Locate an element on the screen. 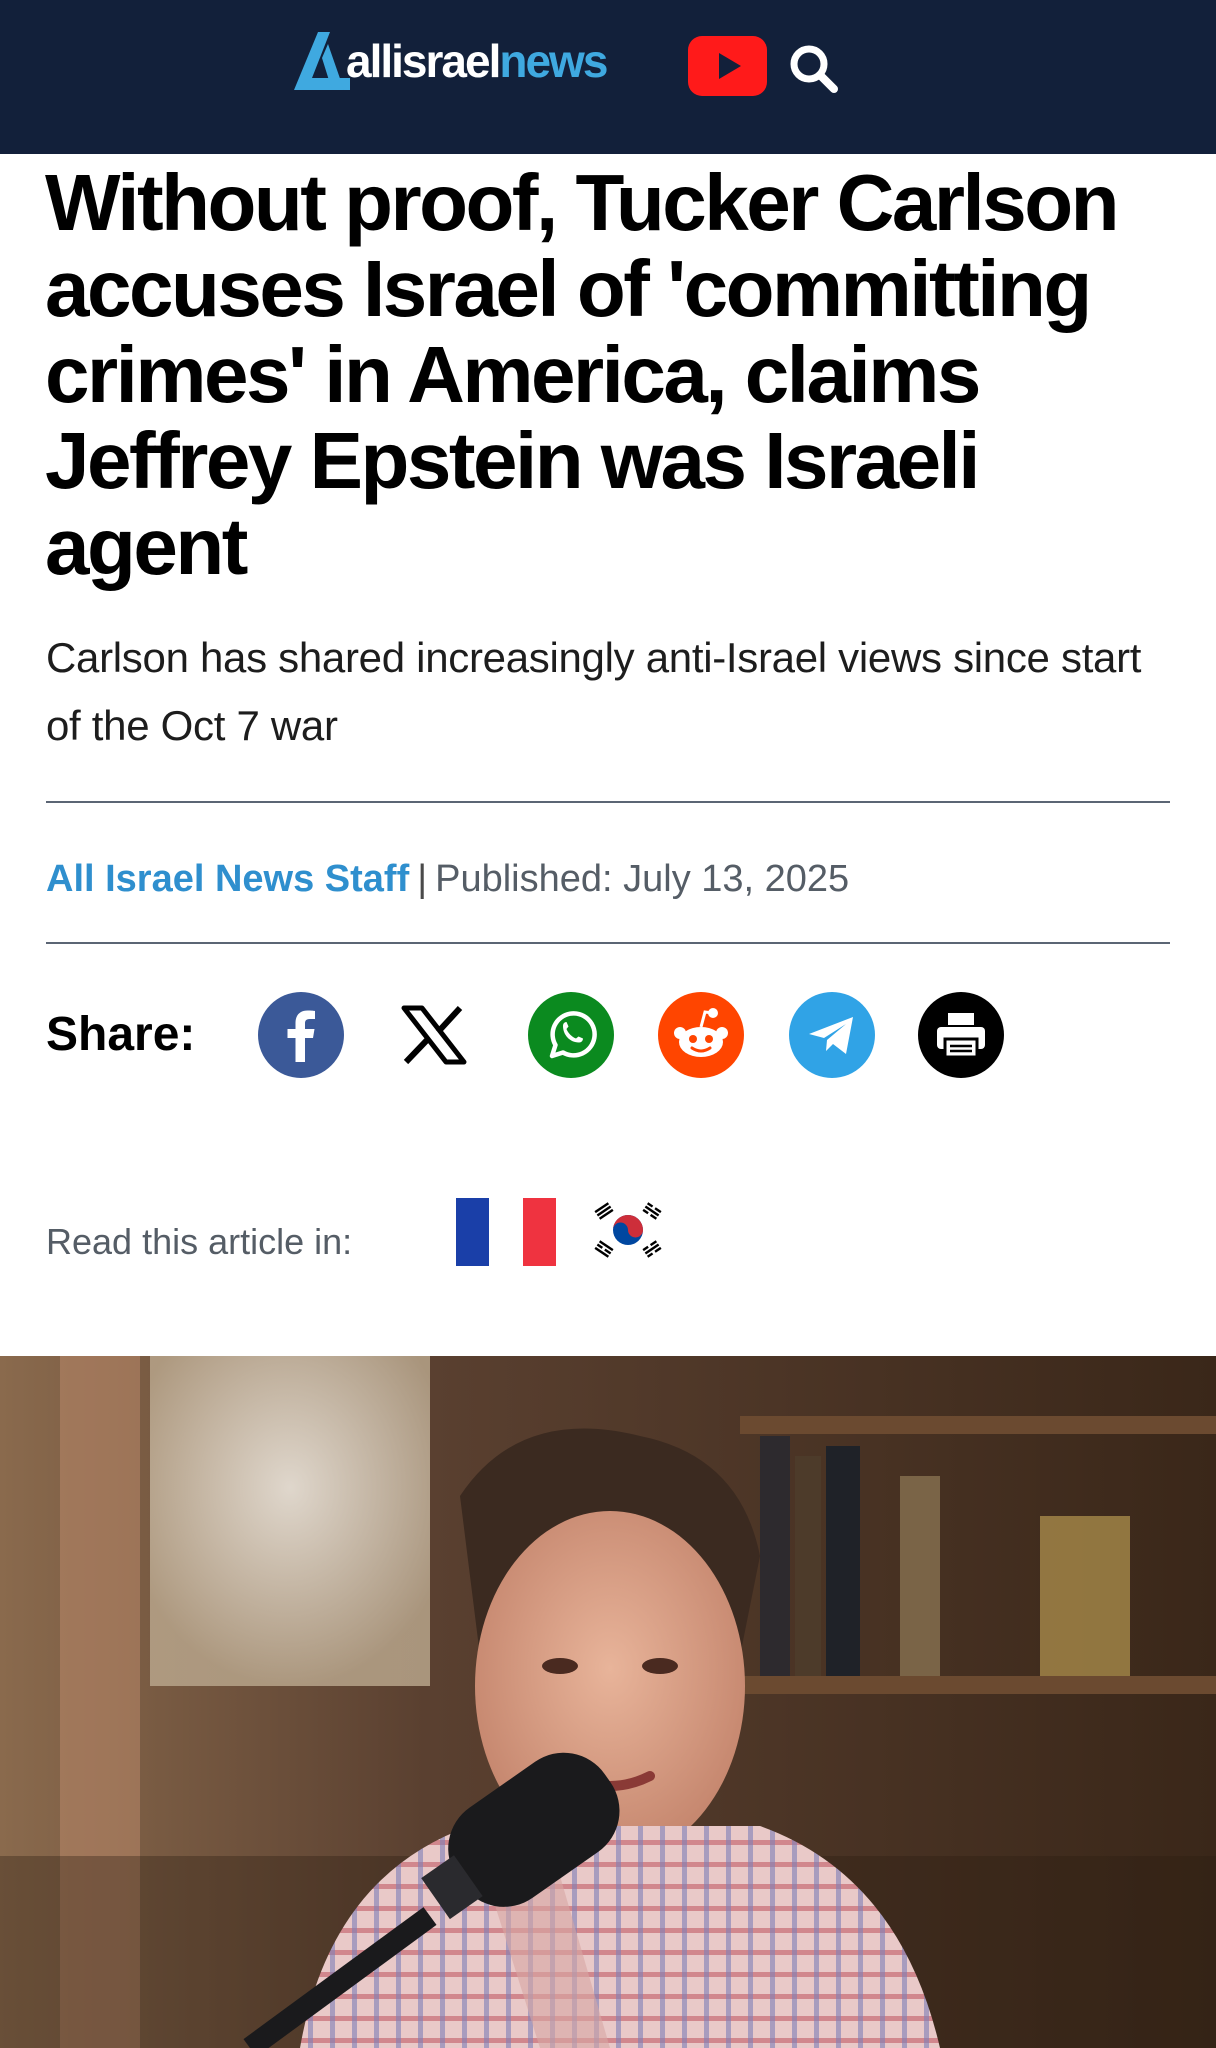 The height and width of the screenshot is (2048, 1216). south-korea-flag-icon is located at coordinates (628, 1230).